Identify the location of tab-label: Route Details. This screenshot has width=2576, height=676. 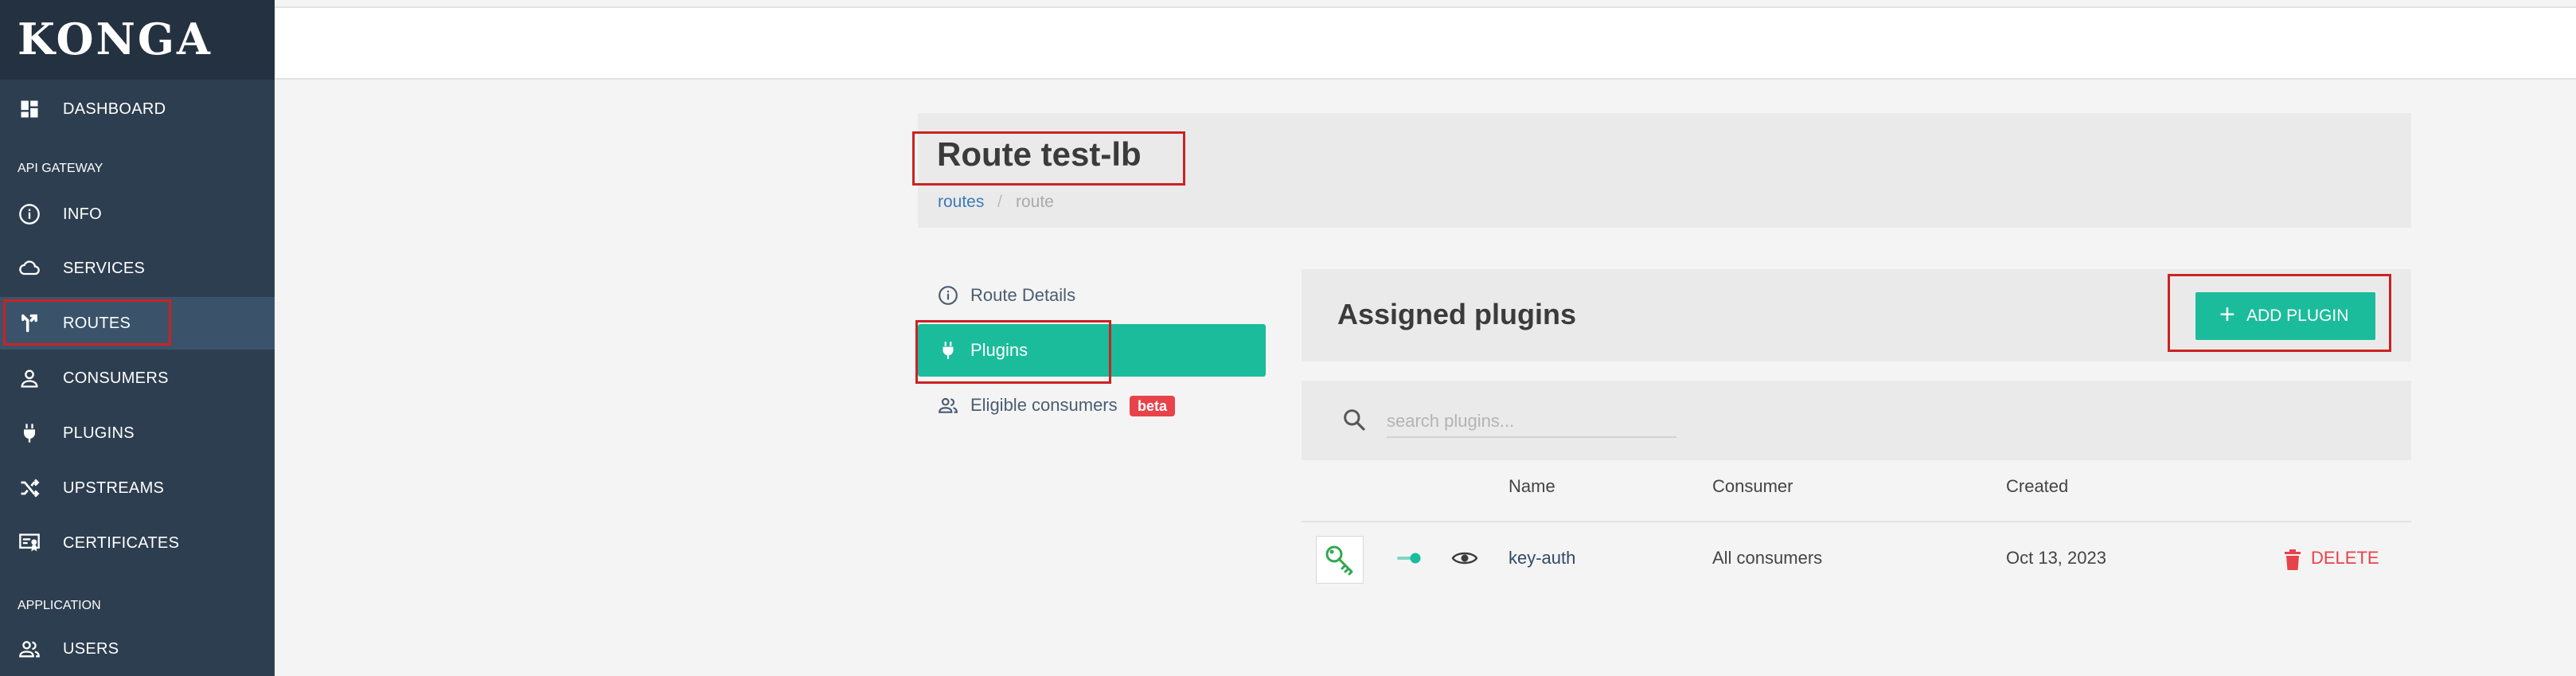
(1023, 295).